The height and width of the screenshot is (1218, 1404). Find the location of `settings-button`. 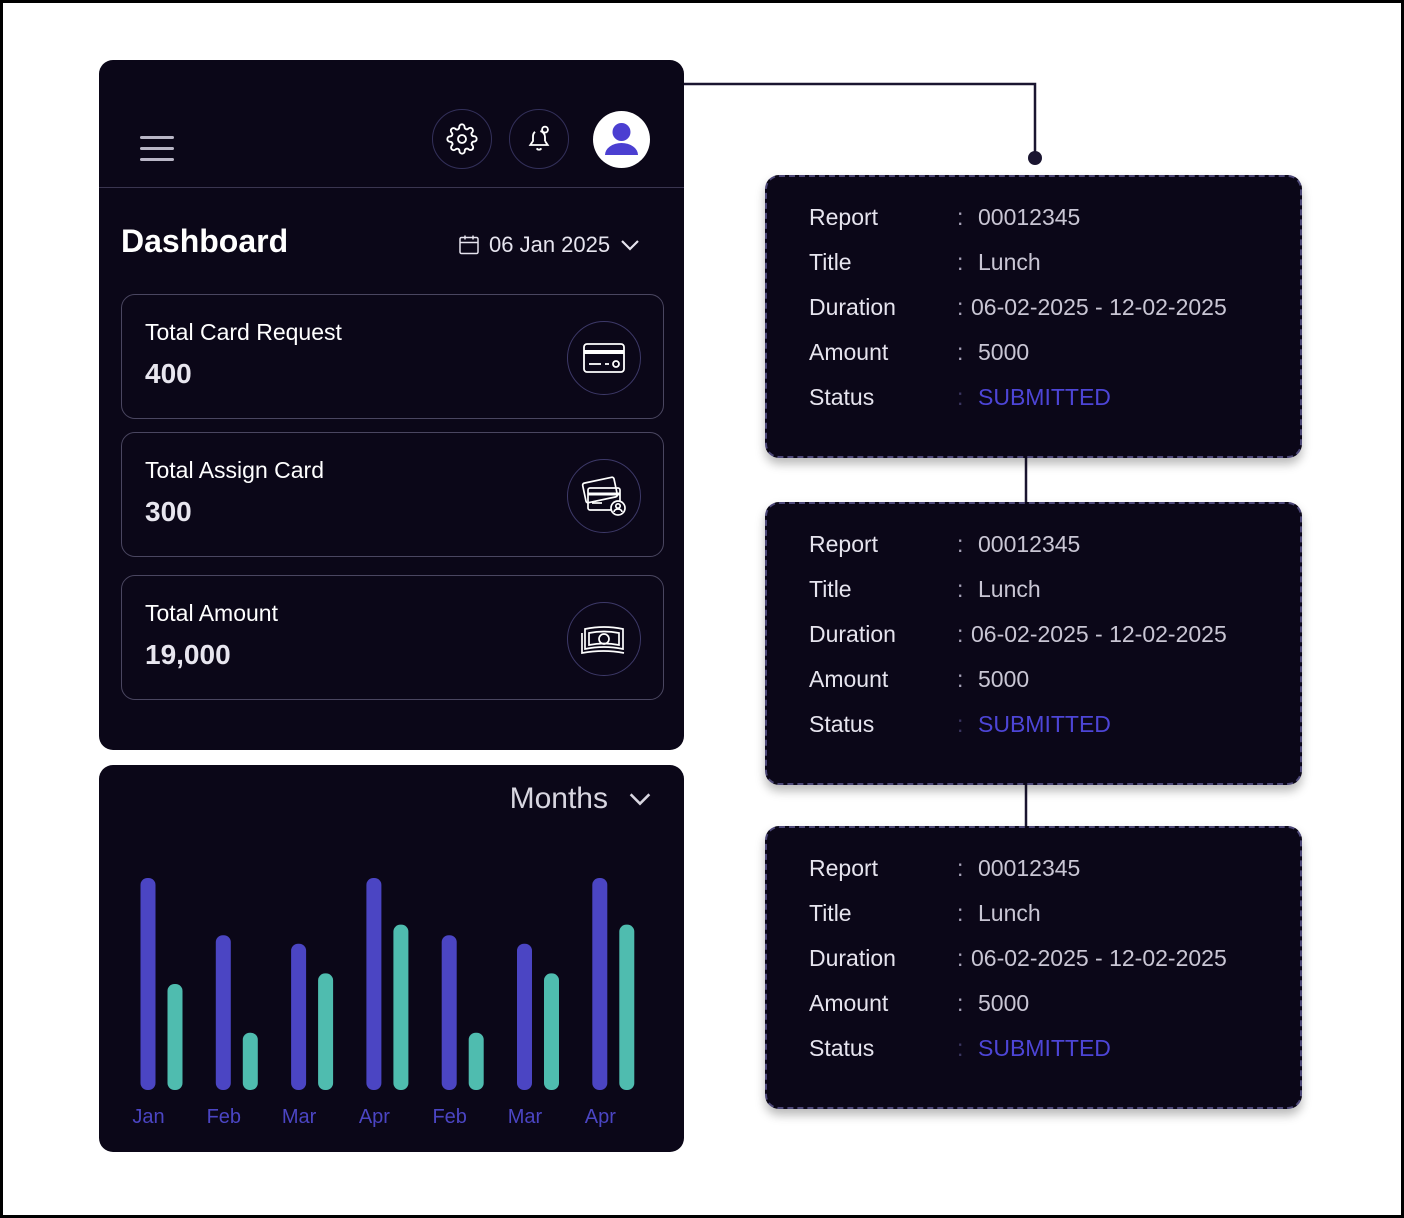

settings-button is located at coordinates (462, 139).